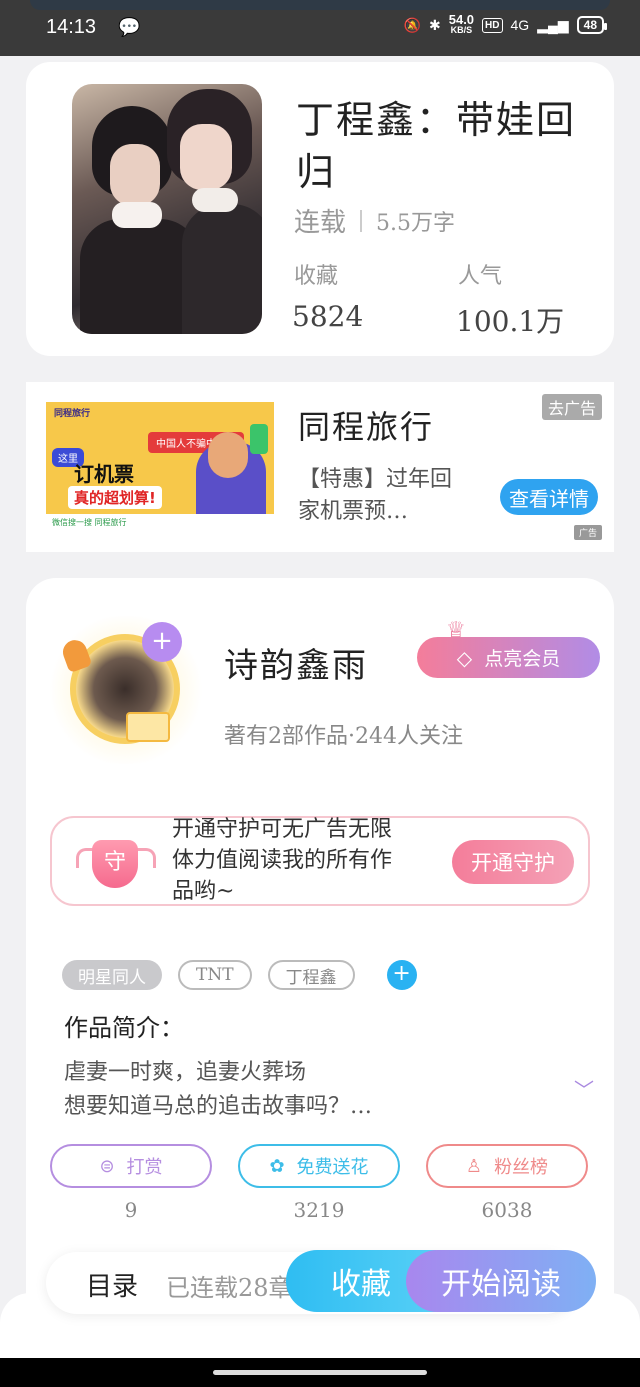  I want to click on network-speed: 54.0 KB/S, so click(461, 24).